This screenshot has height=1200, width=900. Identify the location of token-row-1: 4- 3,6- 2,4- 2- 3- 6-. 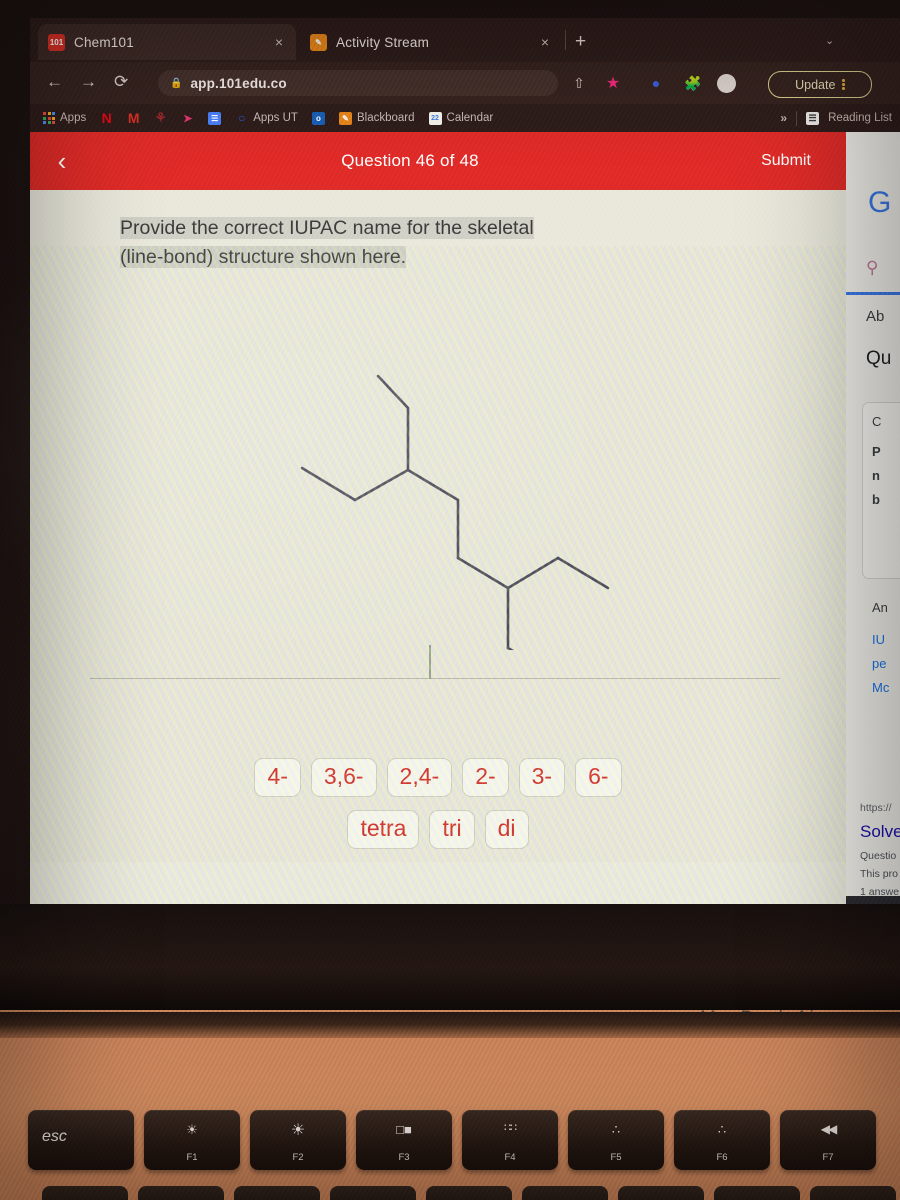
(438, 778).